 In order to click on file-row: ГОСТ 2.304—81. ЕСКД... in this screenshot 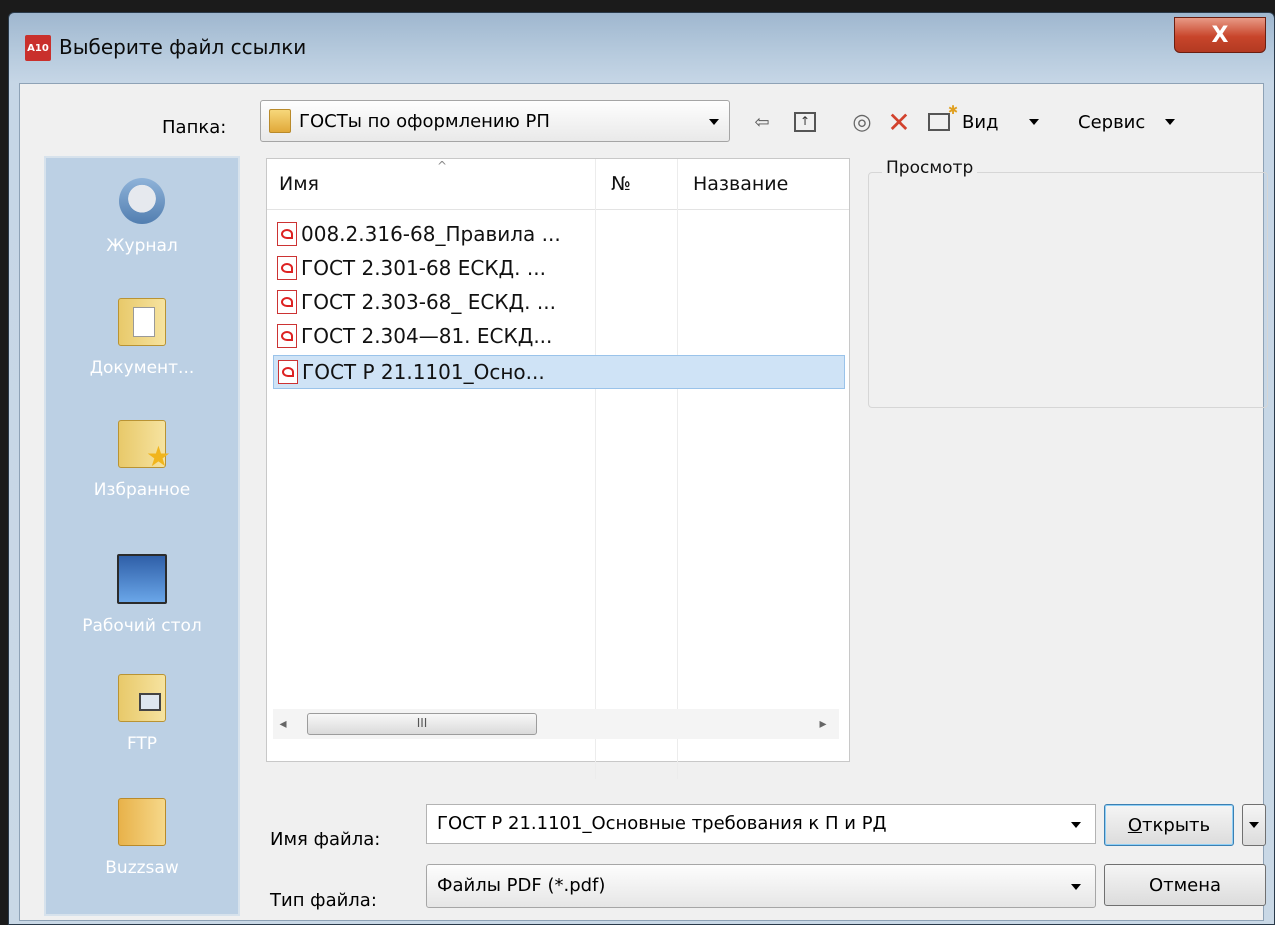, I will do `click(557, 336)`.